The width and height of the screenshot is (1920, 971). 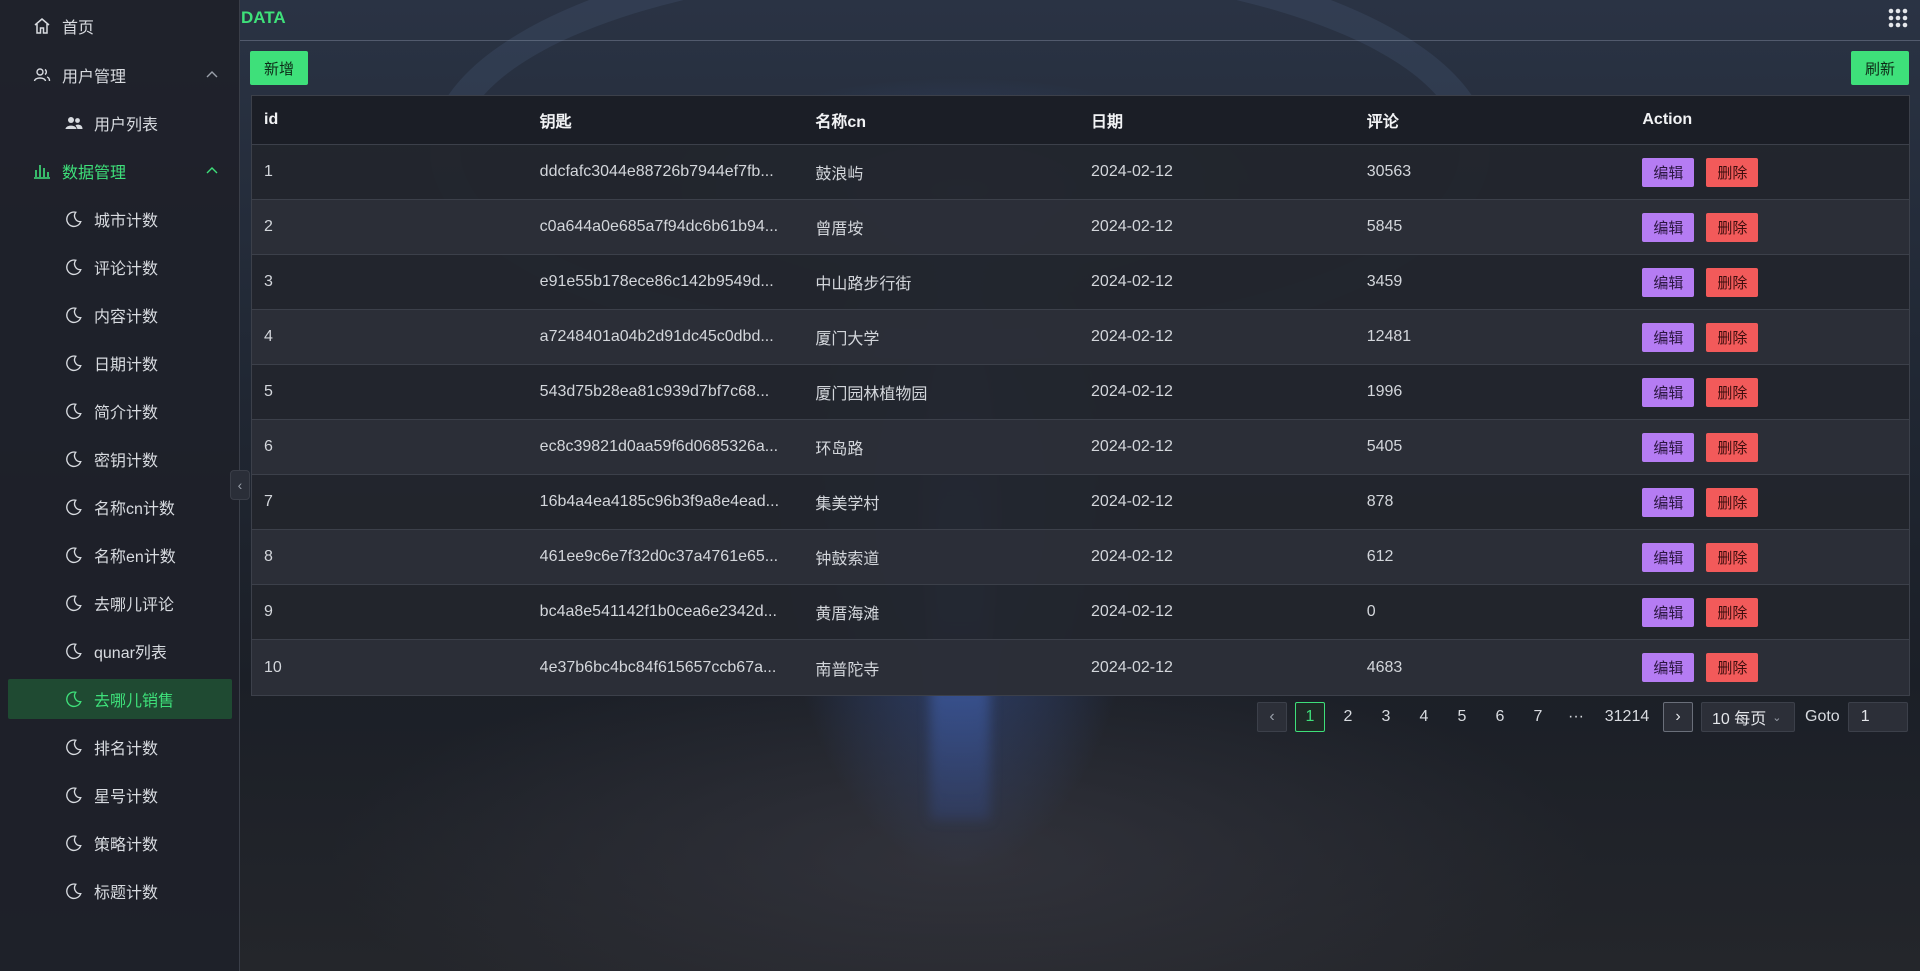 I want to click on sidebar-item-user-management: 用户管理, so click(x=120, y=75).